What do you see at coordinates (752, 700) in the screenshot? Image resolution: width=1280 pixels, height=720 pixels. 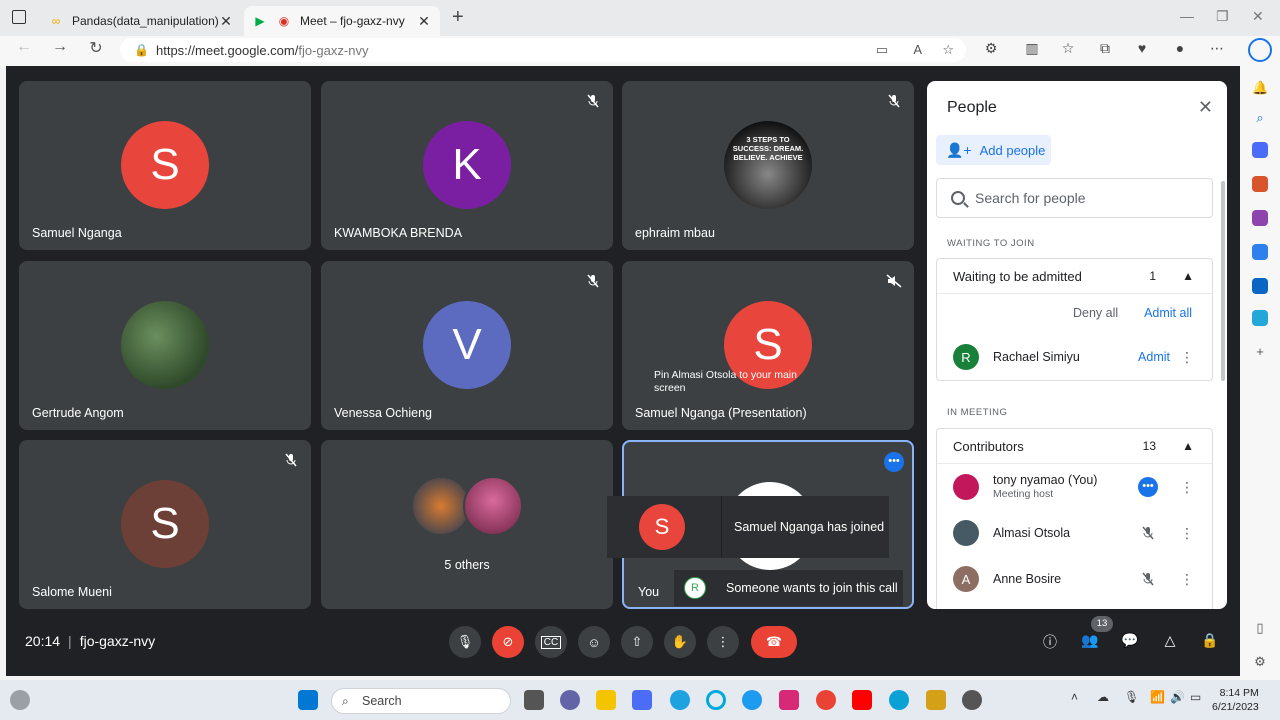 I see `twitter-icon` at bounding box center [752, 700].